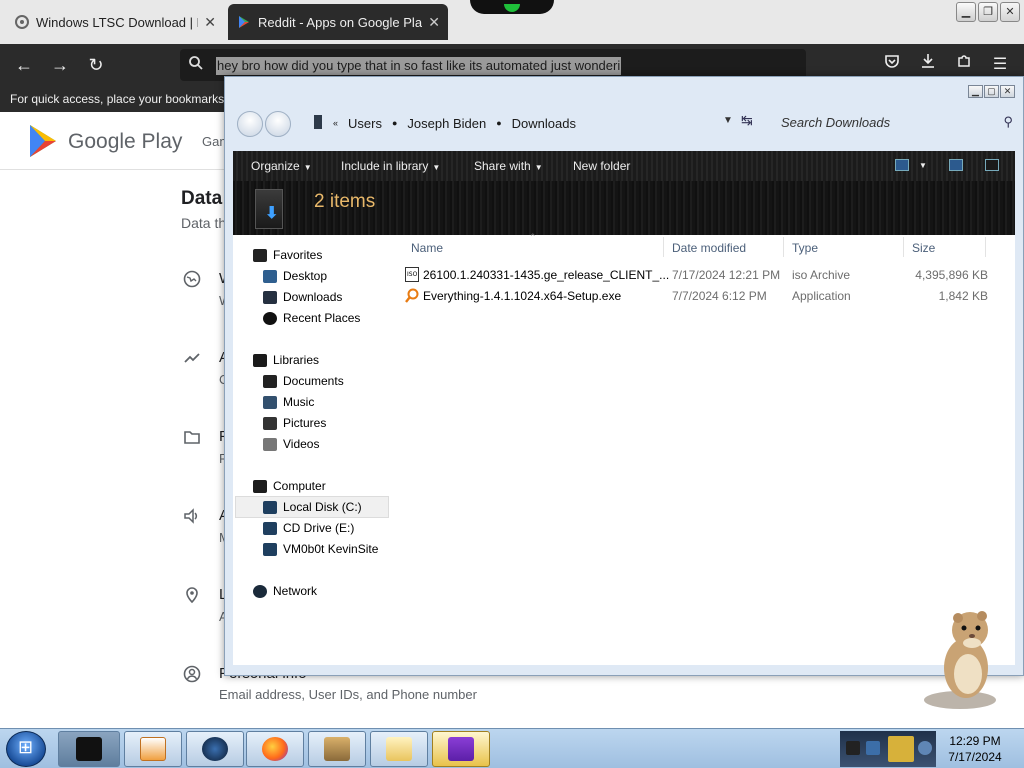  What do you see at coordinates (966, 12) in the screenshot?
I see `minimize-button: ▁` at bounding box center [966, 12].